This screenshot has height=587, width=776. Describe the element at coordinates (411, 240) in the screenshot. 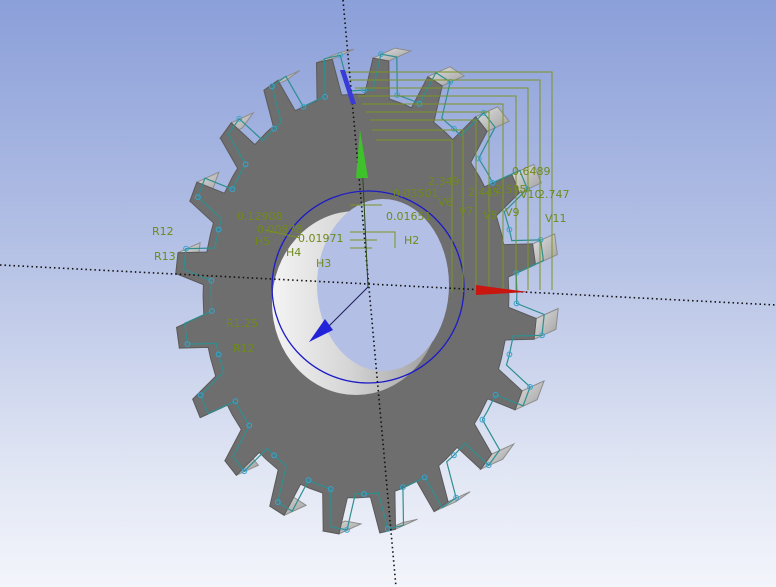

I see `dimension-label: H2` at that location.